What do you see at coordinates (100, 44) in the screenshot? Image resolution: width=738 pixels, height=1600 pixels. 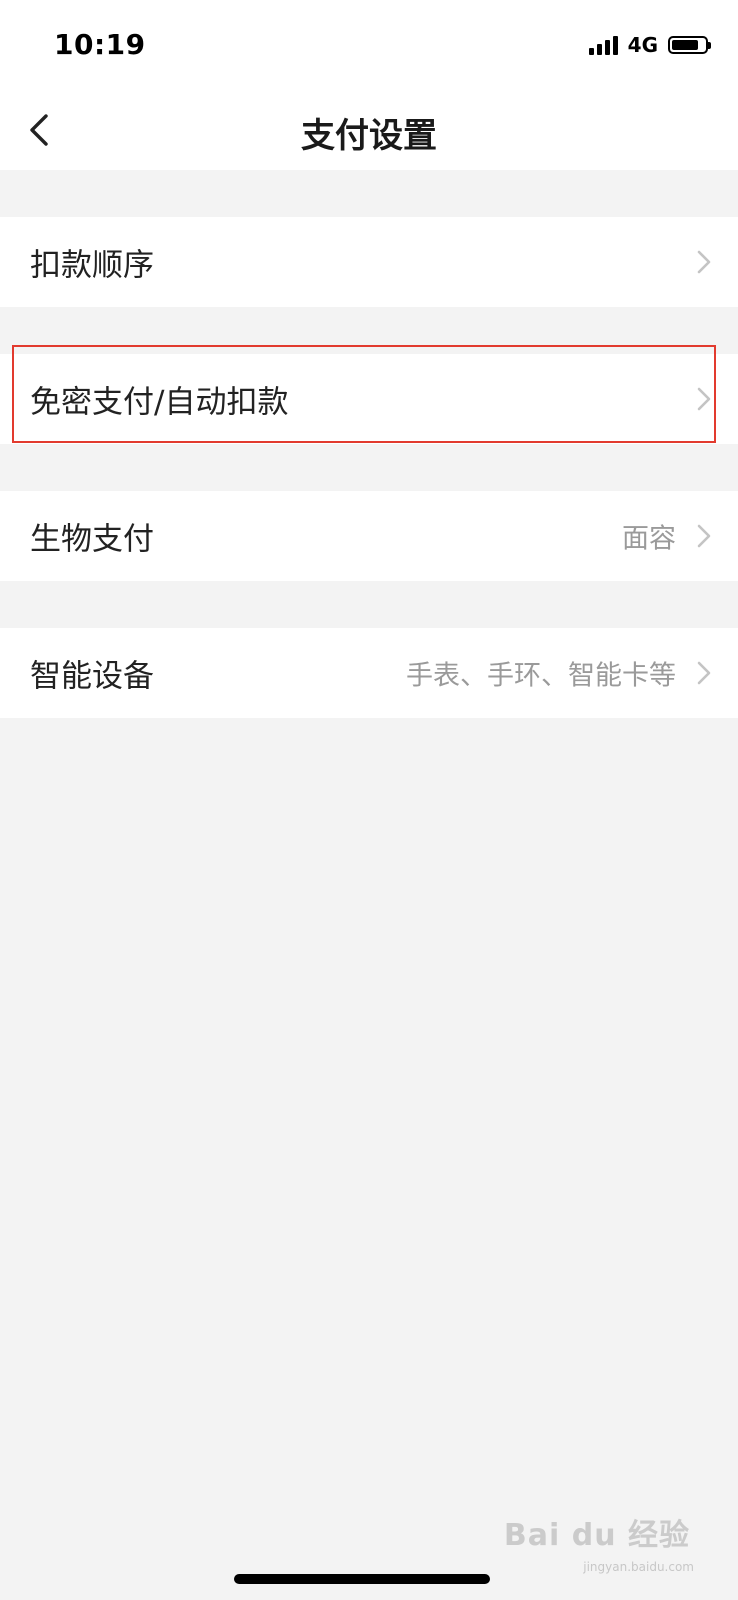 I see `status-time: 10:19` at bounding box center [100, 44].